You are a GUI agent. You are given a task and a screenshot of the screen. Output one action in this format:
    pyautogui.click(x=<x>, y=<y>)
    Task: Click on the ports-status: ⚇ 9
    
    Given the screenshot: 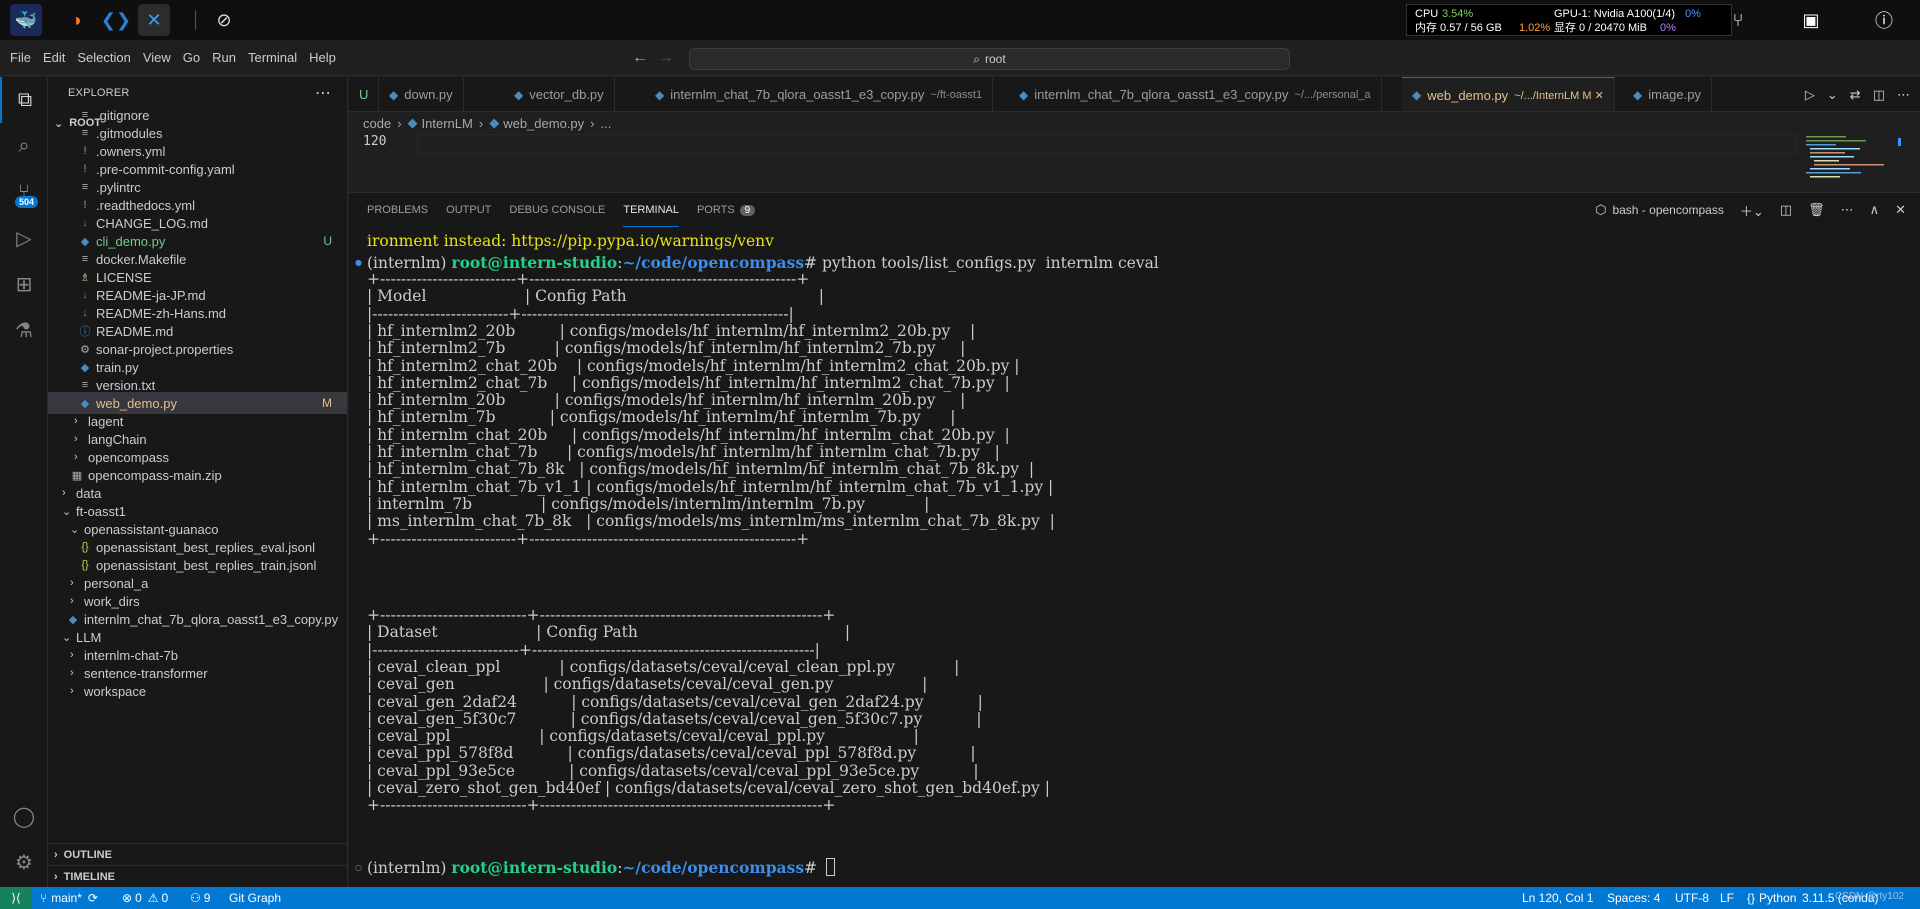 What is the action you would take?
    pyautogui.click(x=200, y=898)
    